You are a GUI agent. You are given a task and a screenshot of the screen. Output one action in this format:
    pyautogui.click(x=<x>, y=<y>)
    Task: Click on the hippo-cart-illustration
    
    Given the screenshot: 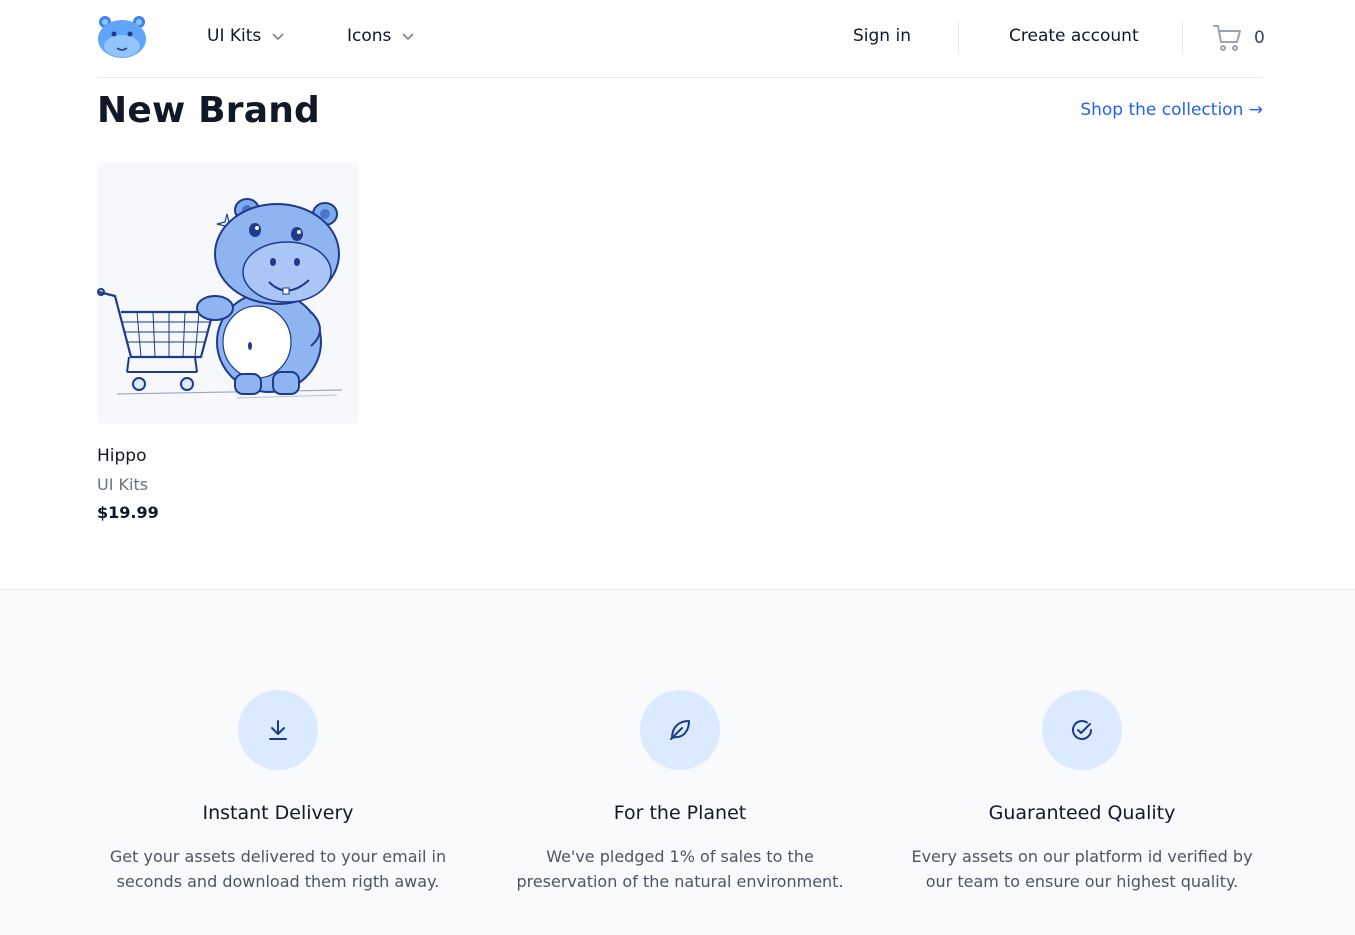 What is the action you would take?
    pyautogui.click(x=228, y=293)
    